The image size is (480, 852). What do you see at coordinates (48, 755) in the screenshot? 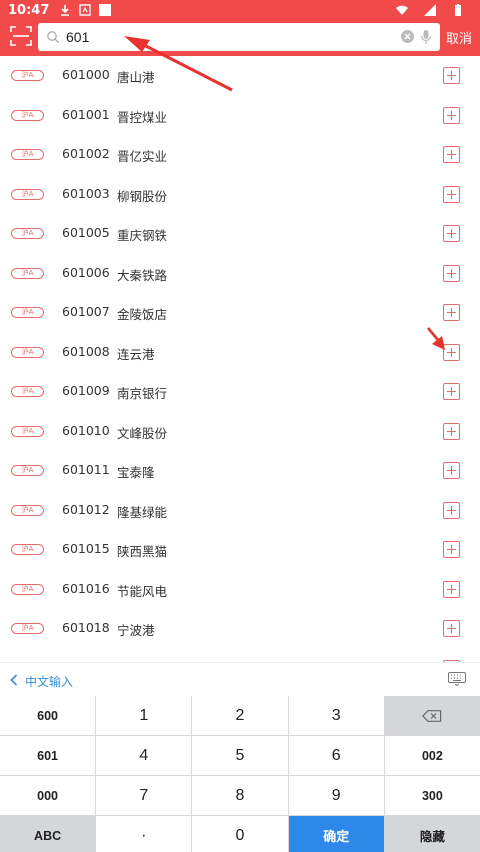
I see `key-601: 601` at bounding box center [48, 755].